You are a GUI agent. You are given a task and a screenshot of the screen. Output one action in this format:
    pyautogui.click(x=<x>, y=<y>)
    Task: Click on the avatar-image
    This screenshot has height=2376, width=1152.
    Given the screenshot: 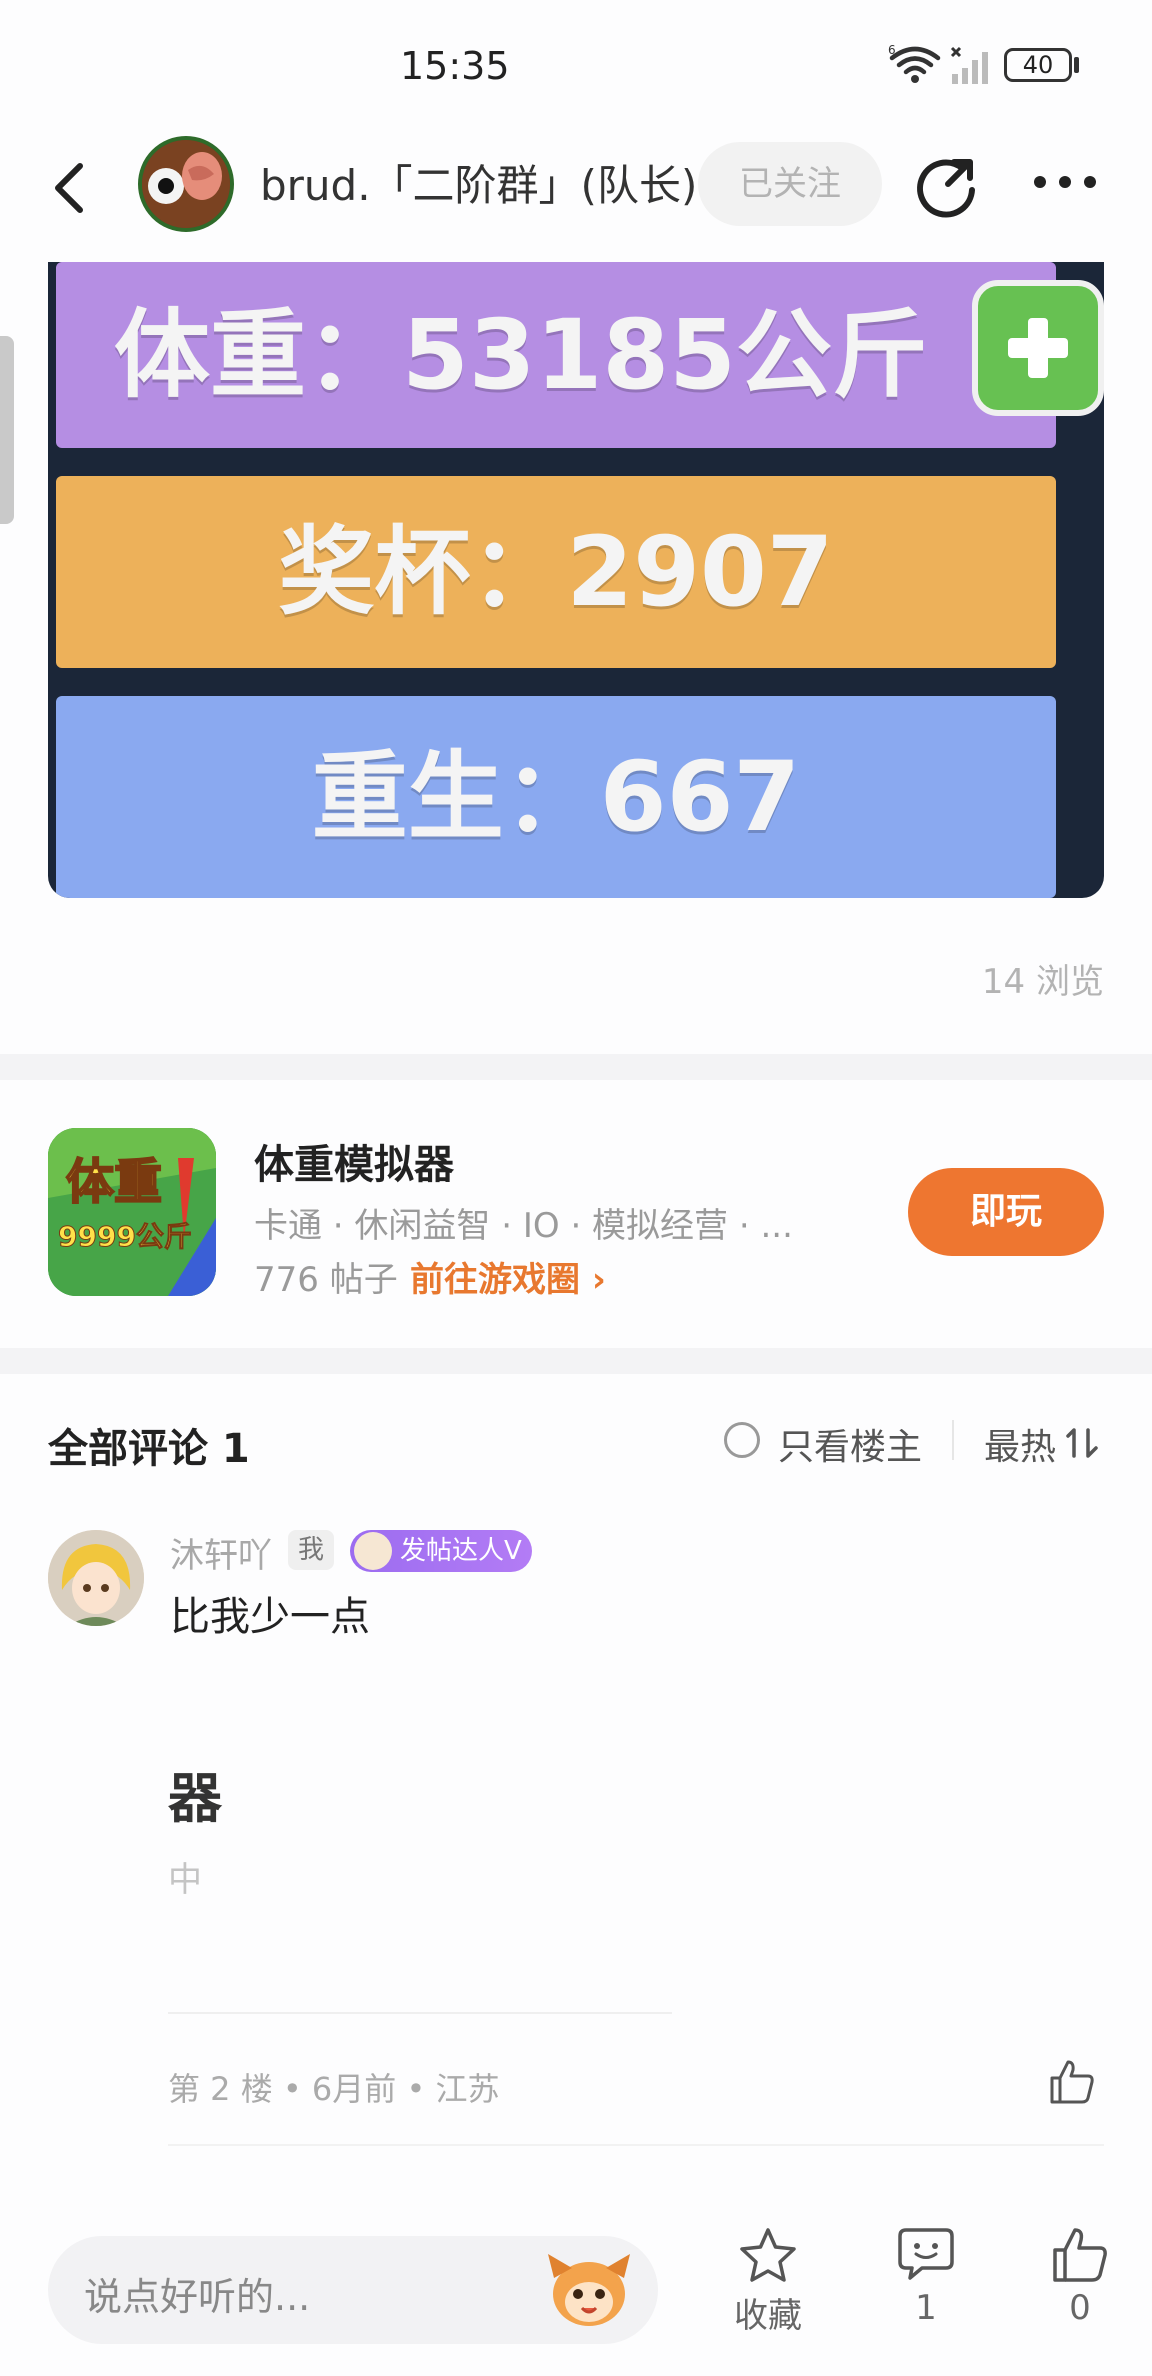 What is the action you would take?
    pyautogui.click(x=186, y=184)
    